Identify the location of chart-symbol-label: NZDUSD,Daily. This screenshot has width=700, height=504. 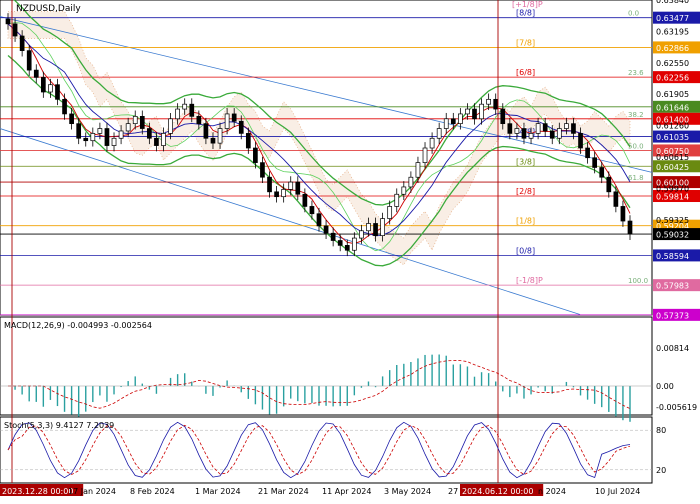
(48, 9).